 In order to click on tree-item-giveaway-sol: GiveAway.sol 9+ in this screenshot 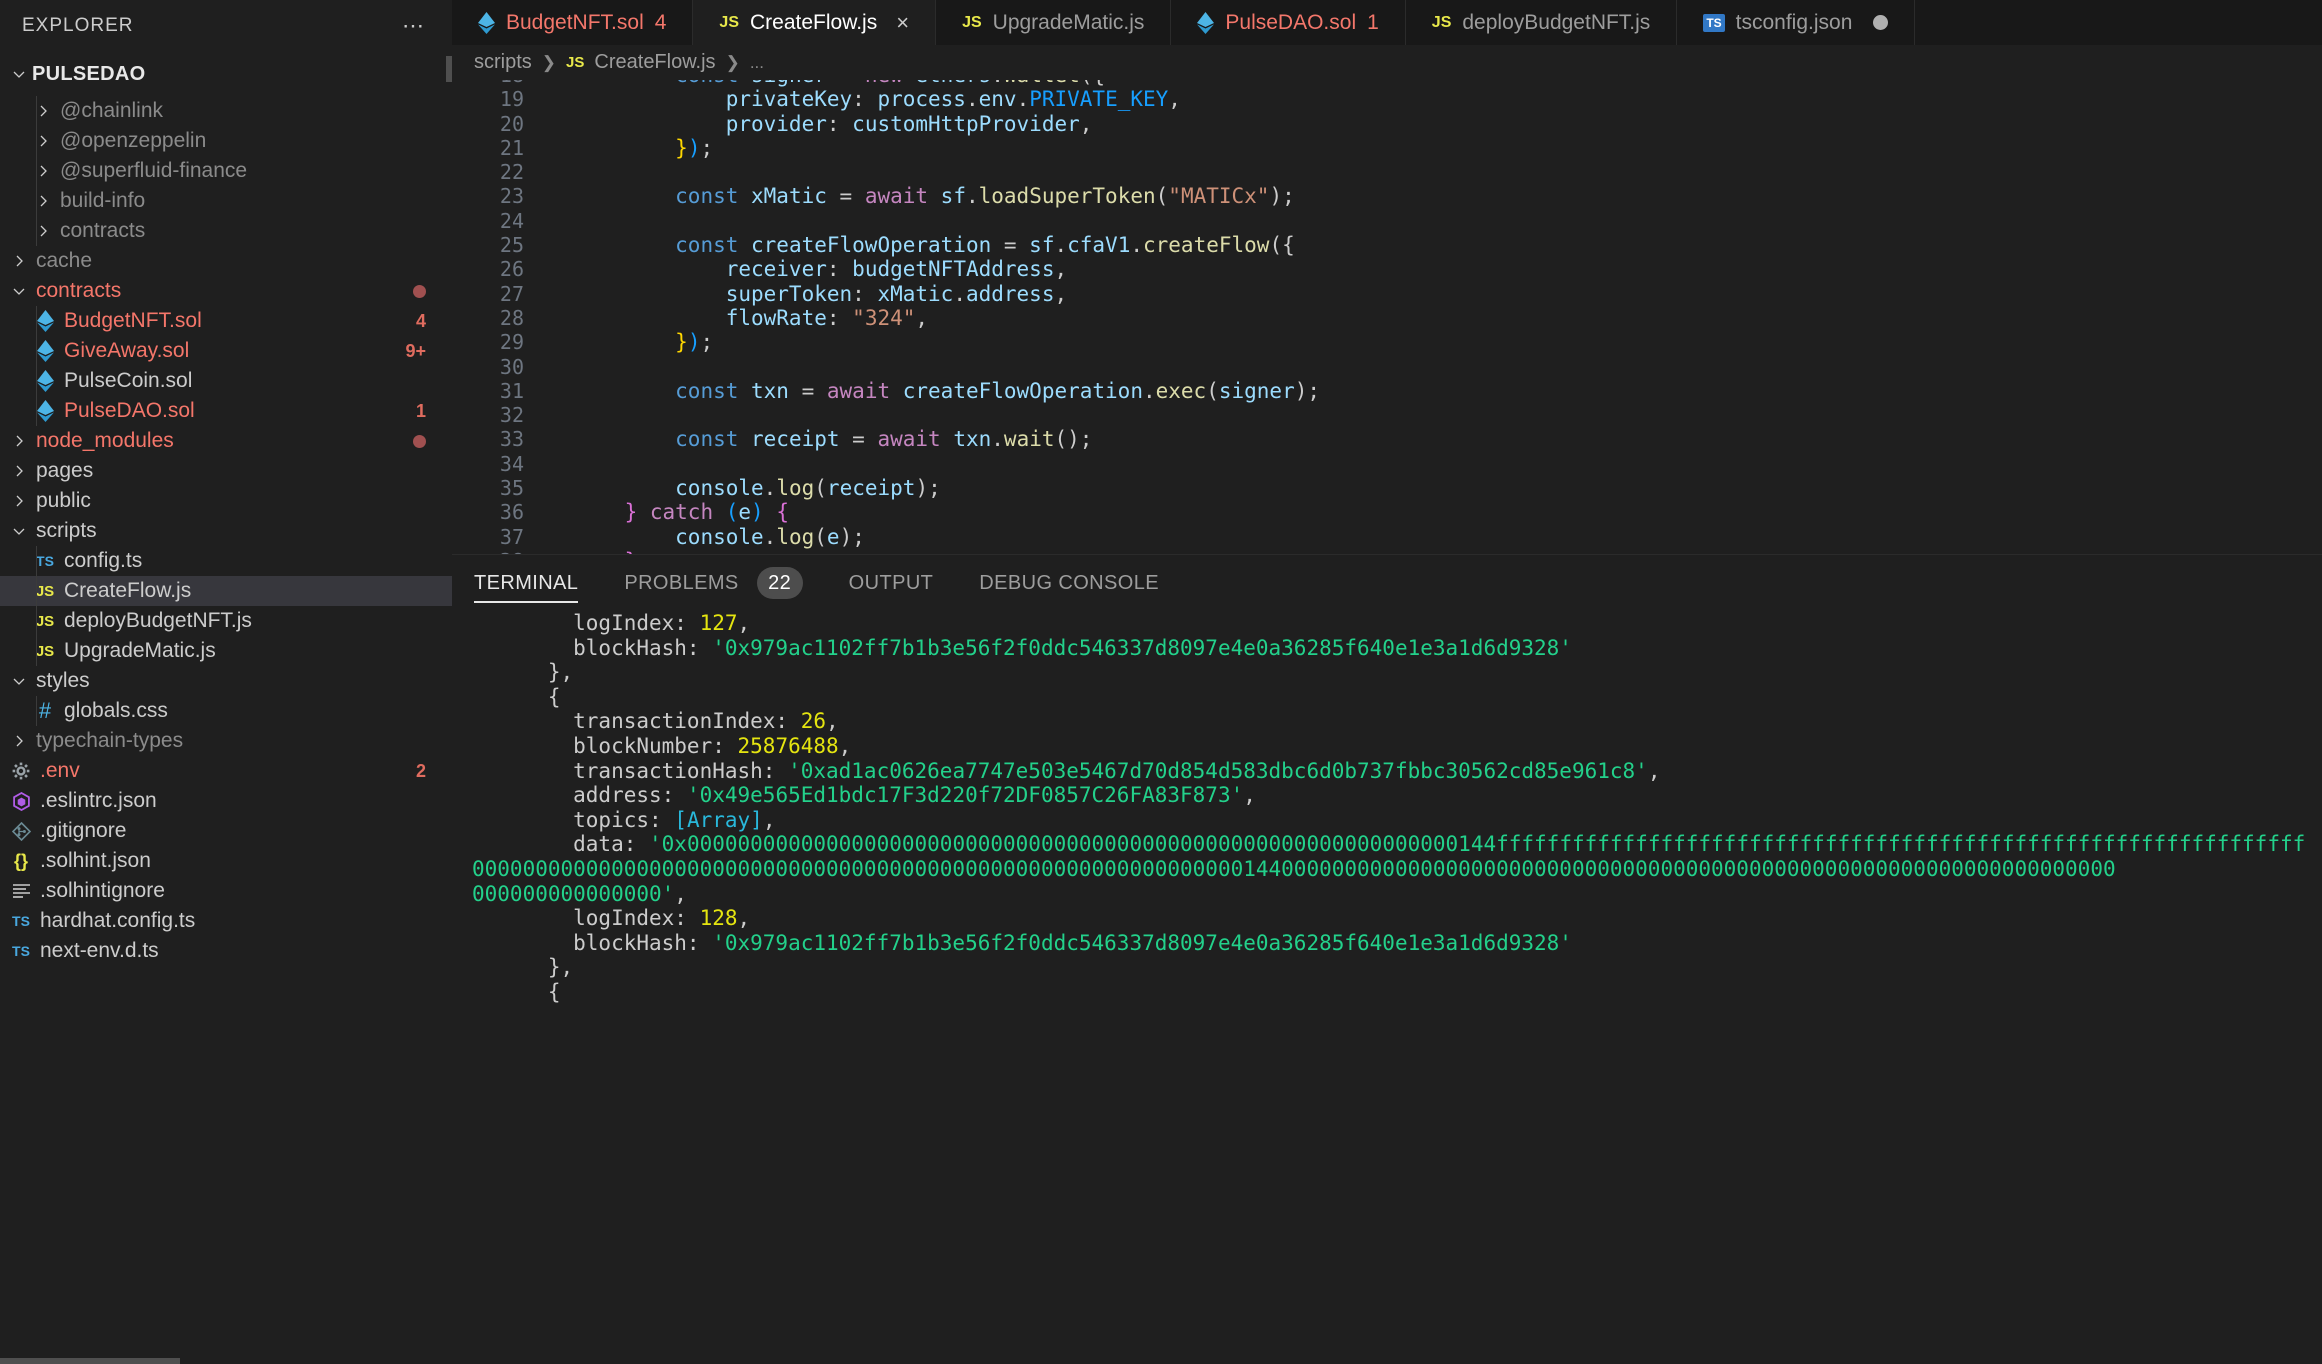, I will do `click(226, 351)`.